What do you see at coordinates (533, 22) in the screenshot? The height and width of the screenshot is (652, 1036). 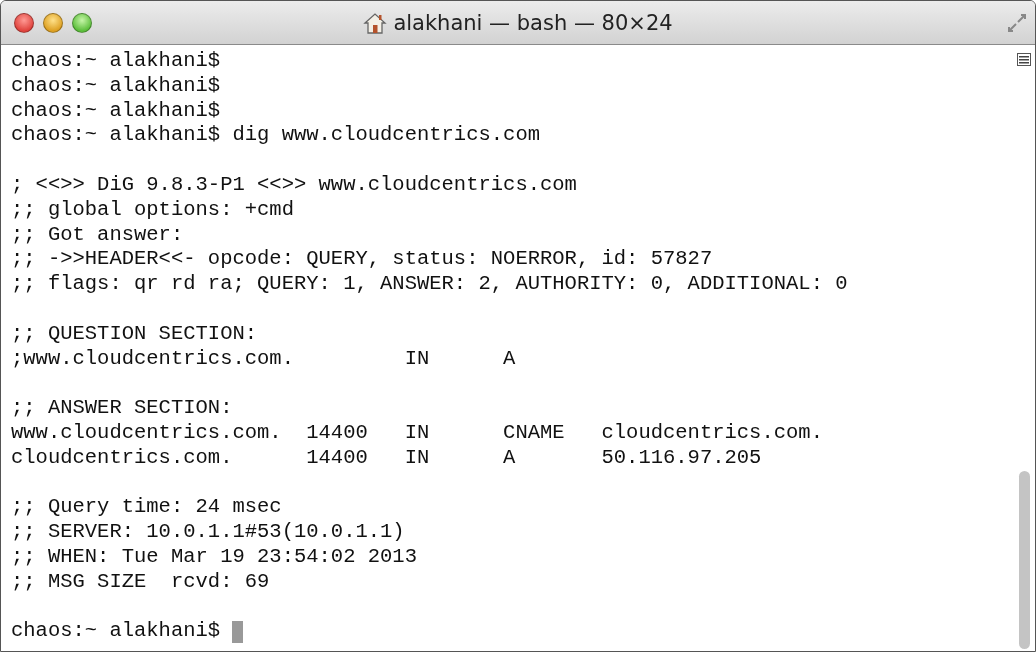 I see `window-title: alakhani — bash — 80×24` at bounding box center [533, 22].